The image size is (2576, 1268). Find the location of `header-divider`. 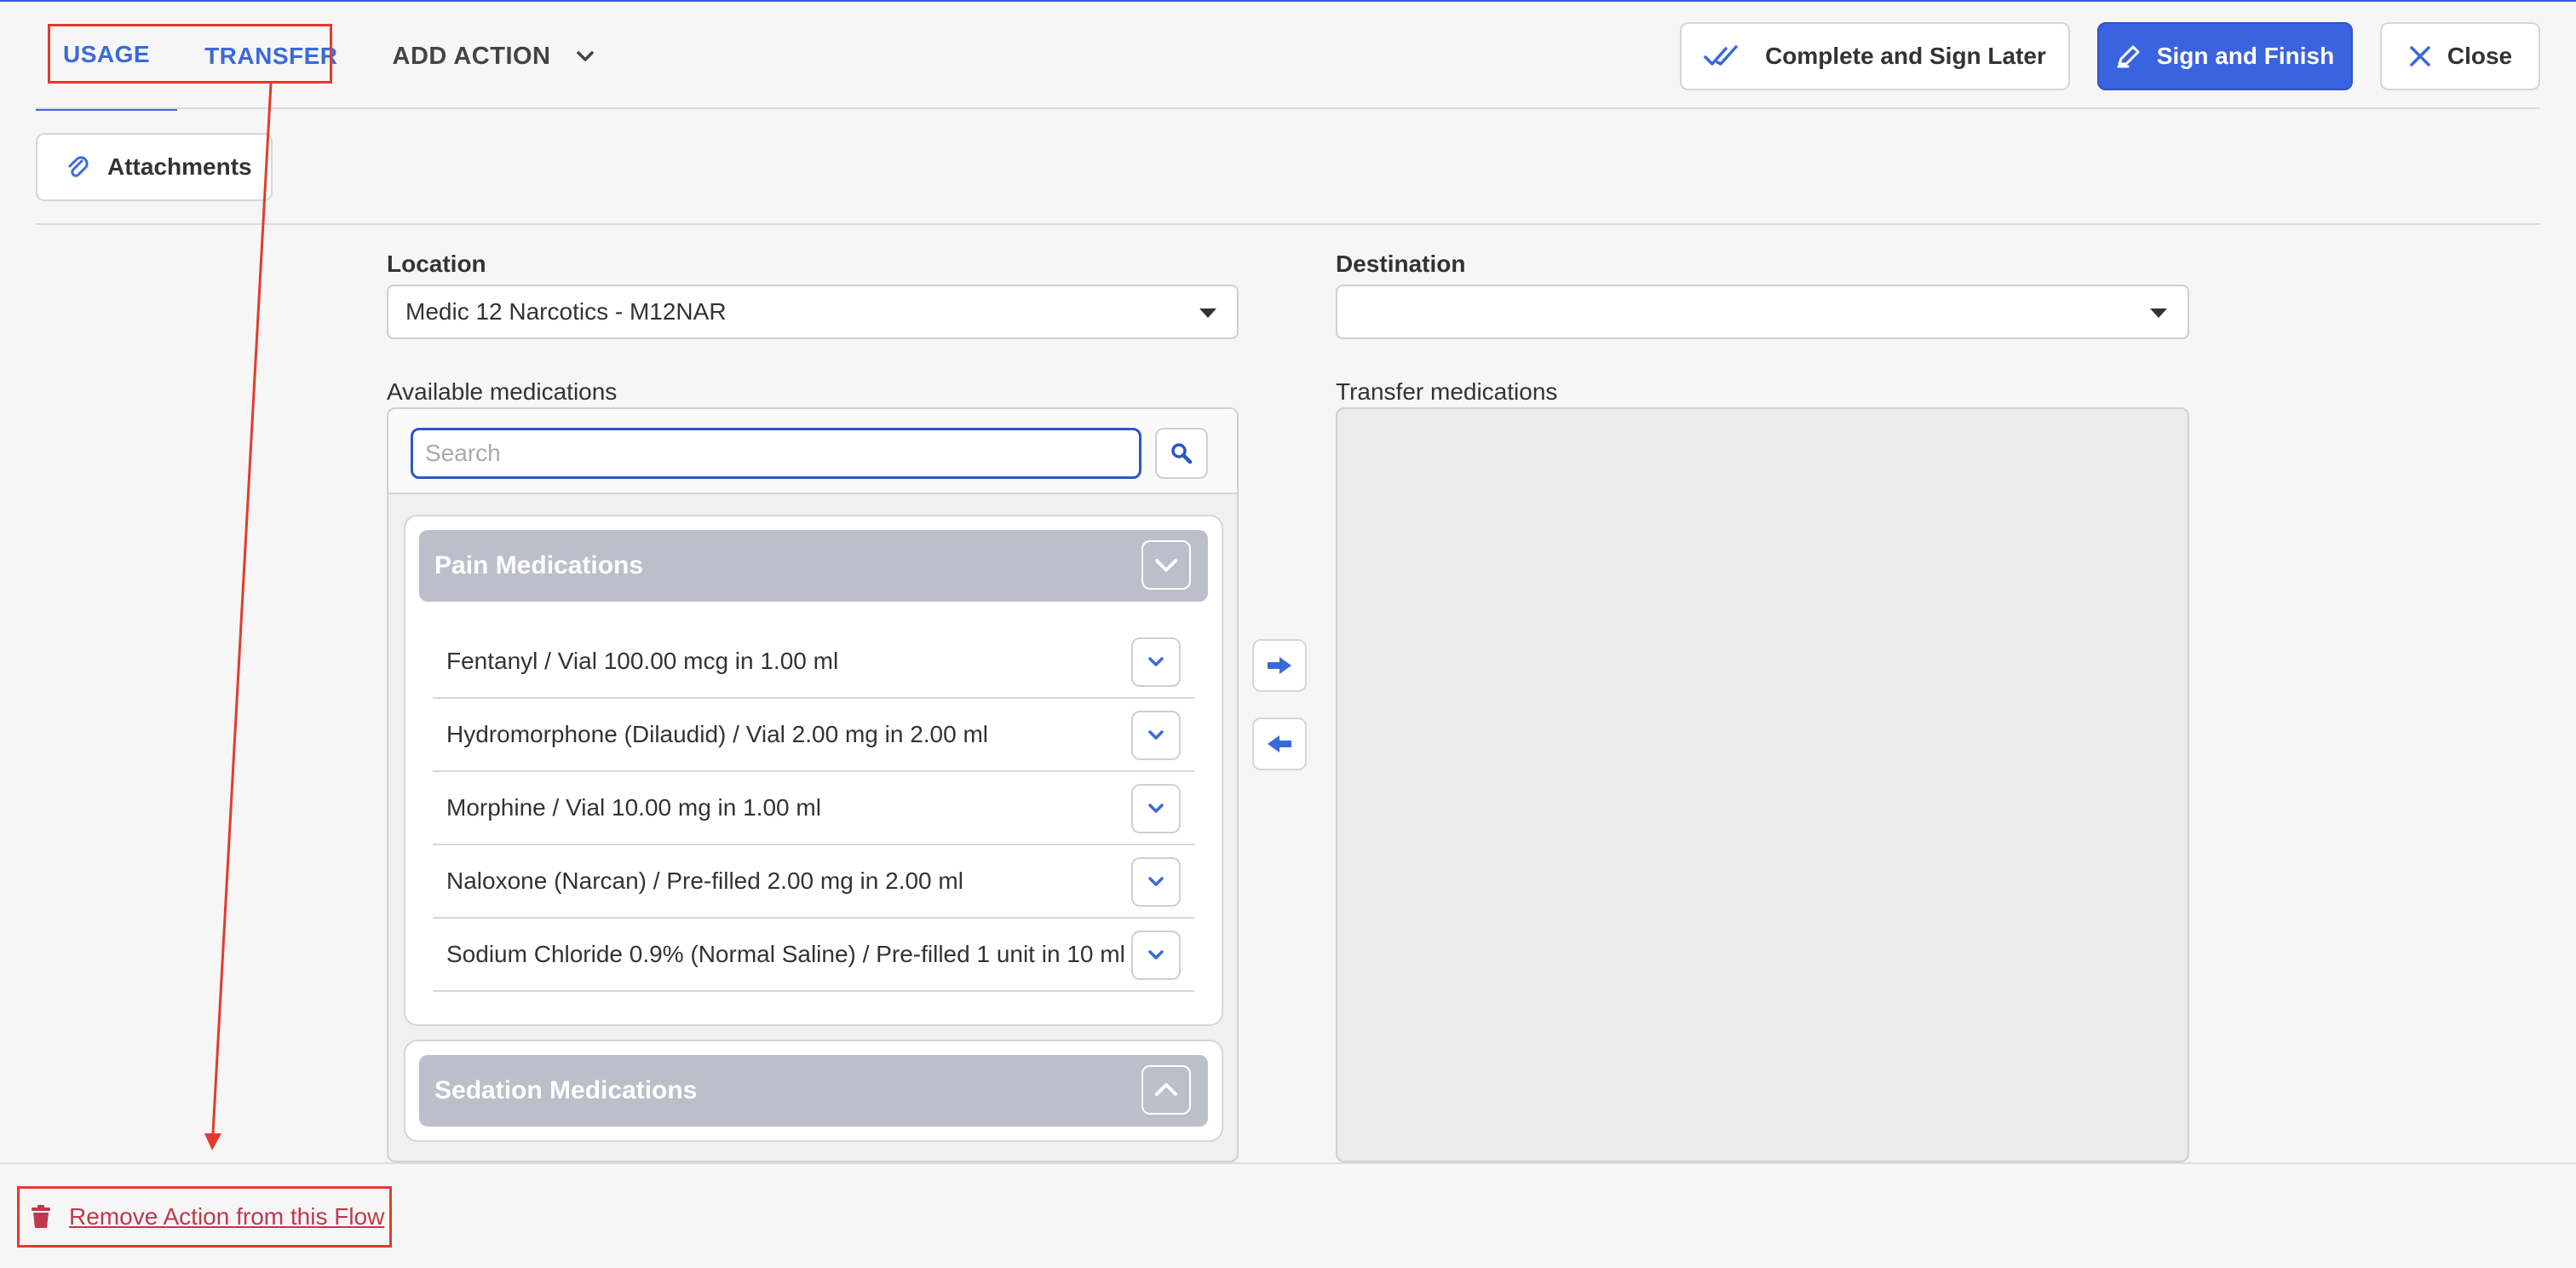

header-divider is located at coordinates (1288, 108).